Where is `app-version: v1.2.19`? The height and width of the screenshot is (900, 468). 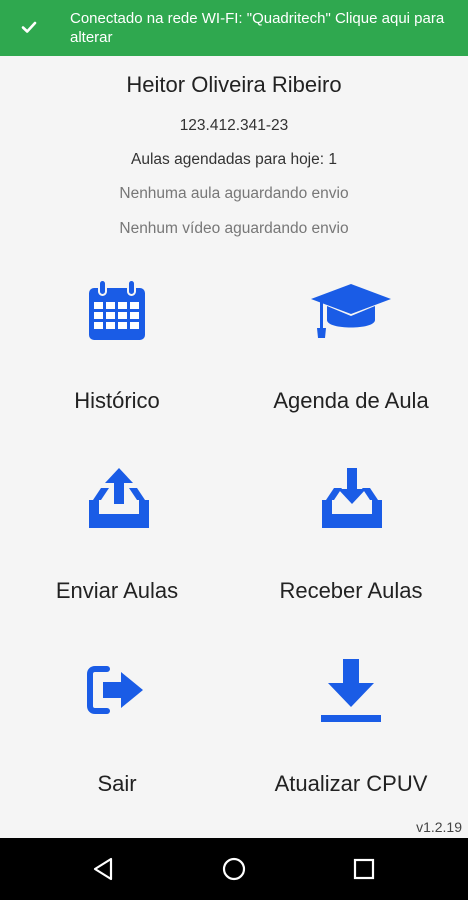
app-version: v1.2.19 is located at coordinates (439, 827).